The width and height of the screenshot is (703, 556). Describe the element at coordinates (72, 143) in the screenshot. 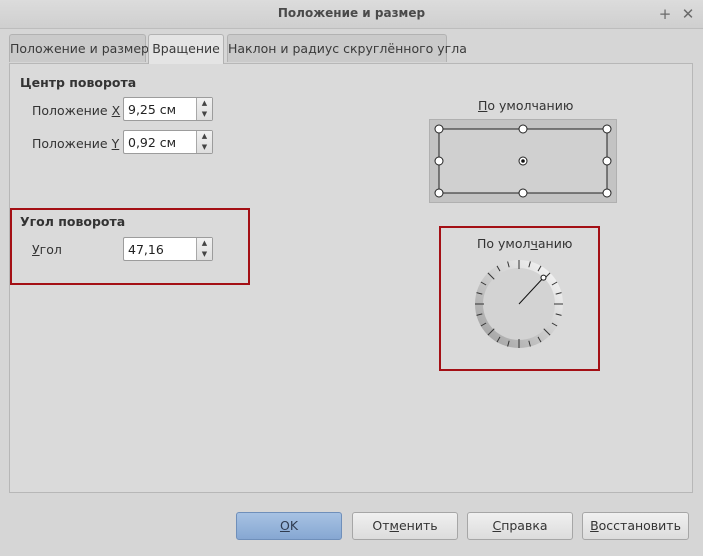

I see `pivot-y-label-text: Положение` at that location.